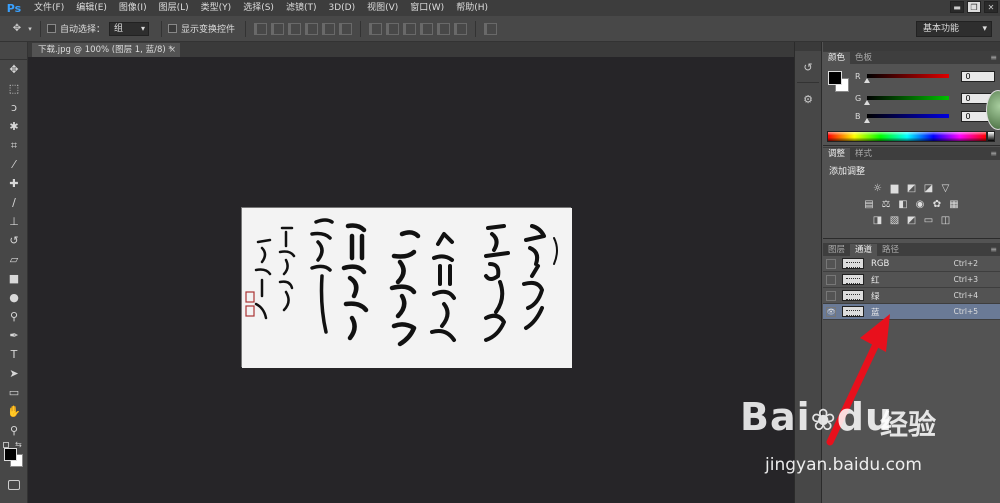 The height and width of the screenshot is (503, 1000). Describe the element at coordinates (911, 188) in the screenshot. I see `curves-icon: ◩` at that location.